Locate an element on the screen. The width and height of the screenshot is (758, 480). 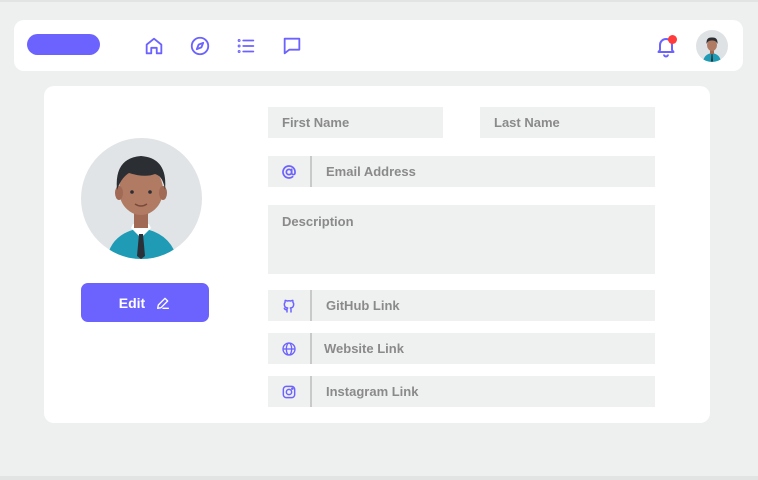
last-name-placeholder: Last Name is located at coordinates (527, 122).